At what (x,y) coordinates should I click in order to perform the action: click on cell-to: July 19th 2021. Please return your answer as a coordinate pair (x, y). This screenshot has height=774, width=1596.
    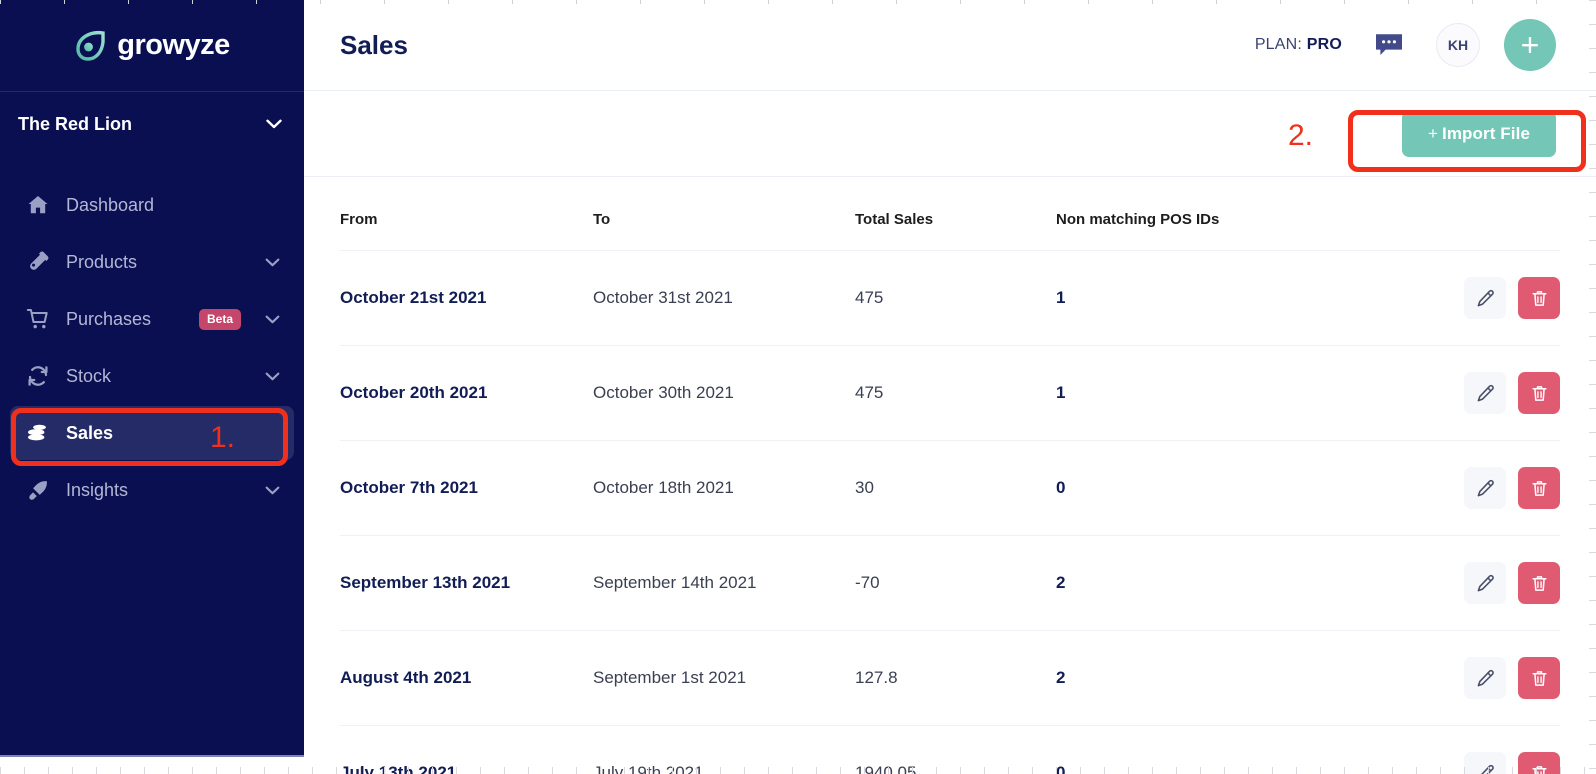
    Looking at the image, I should click on (724, 749).